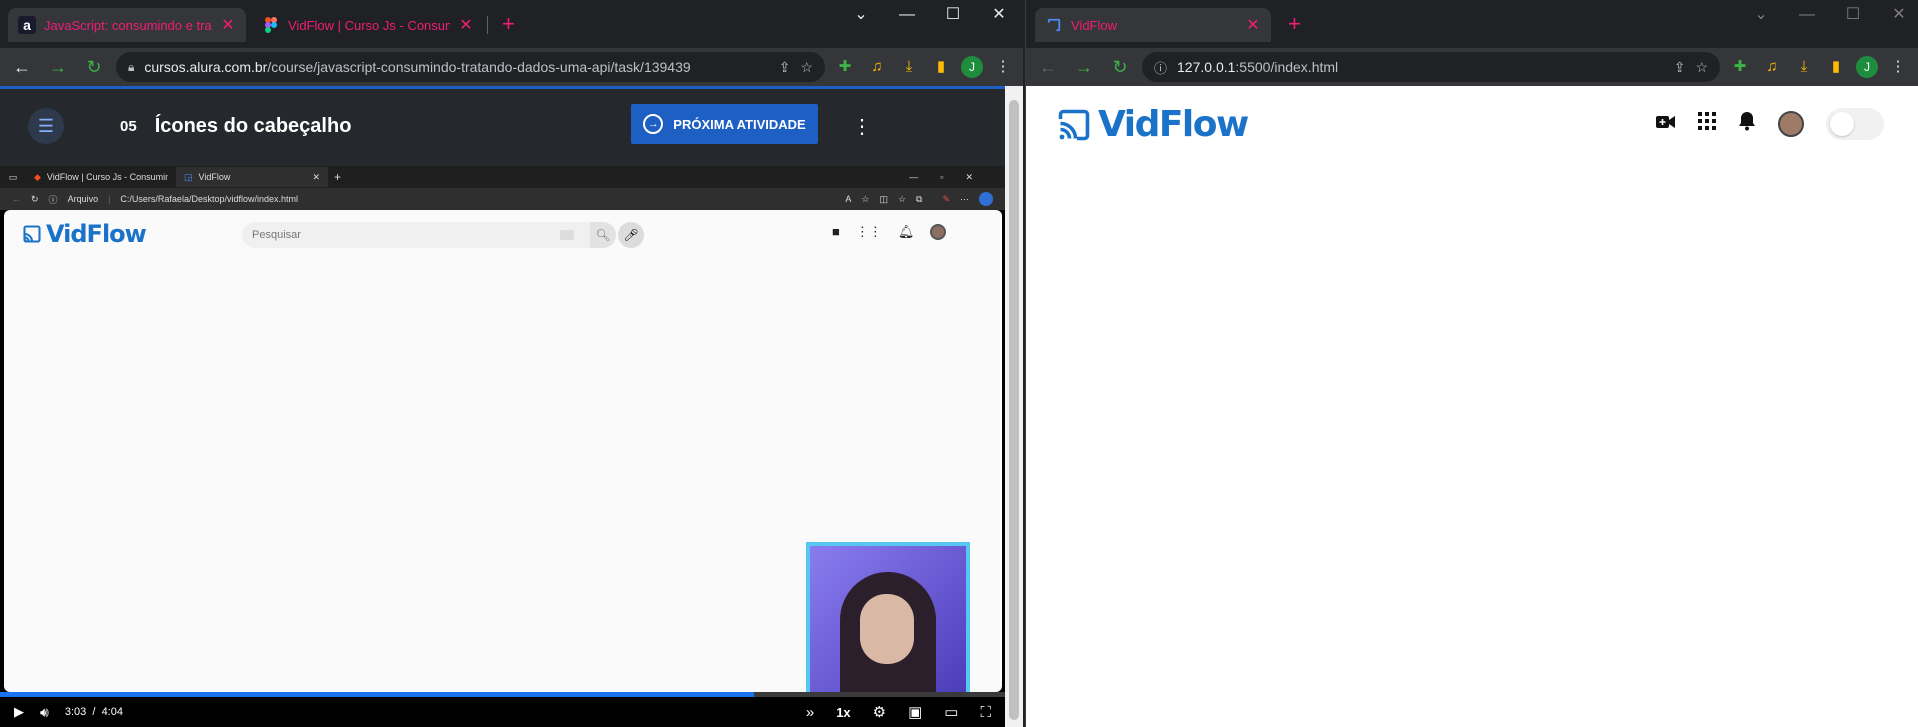 This screenshot has height=727, width=1918. Describe the element at coordinates (879, 712) in the screenshot. I see `settings-icon: ⚙` at that location.